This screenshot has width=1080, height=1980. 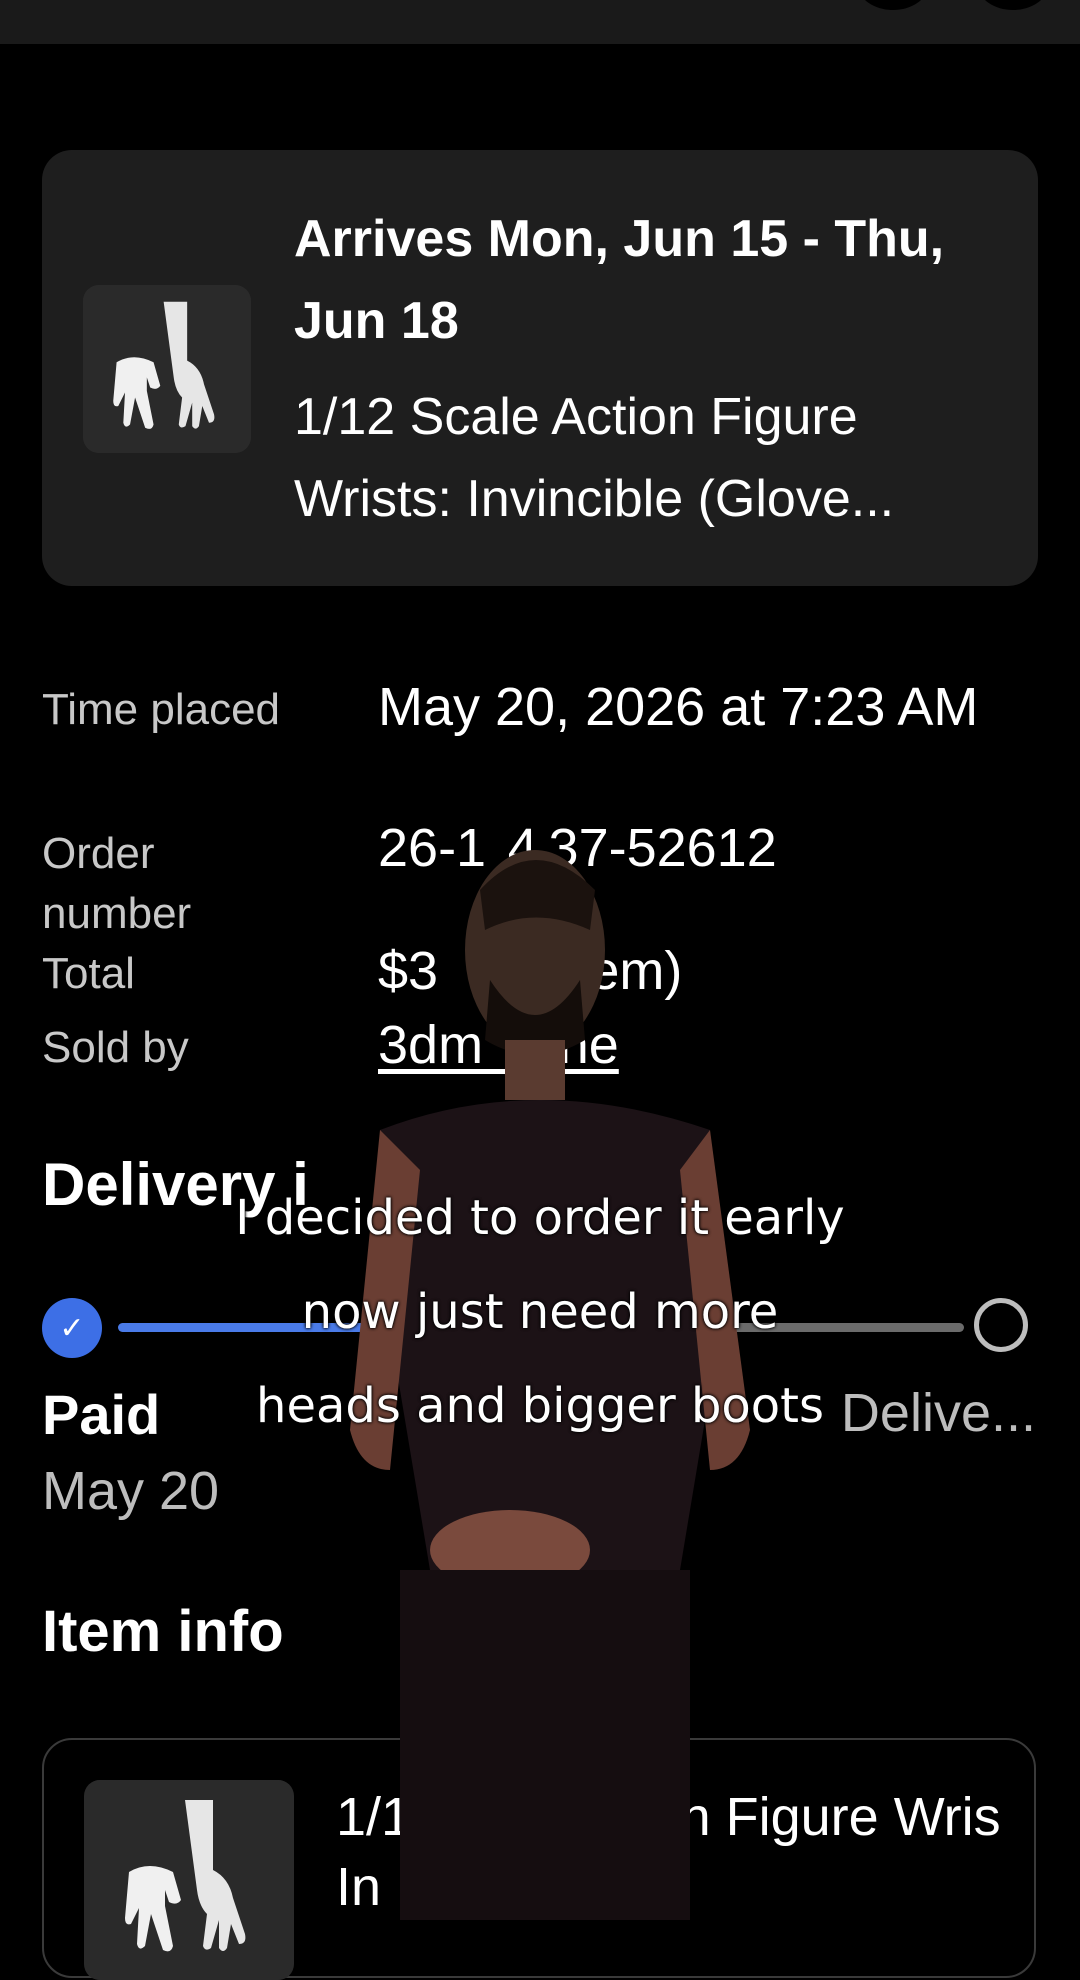 What do you see at coordinates (163, 1631) in the screenshot?
I see `item-info-section-title: Item info` at bounding box center [163, 1631].